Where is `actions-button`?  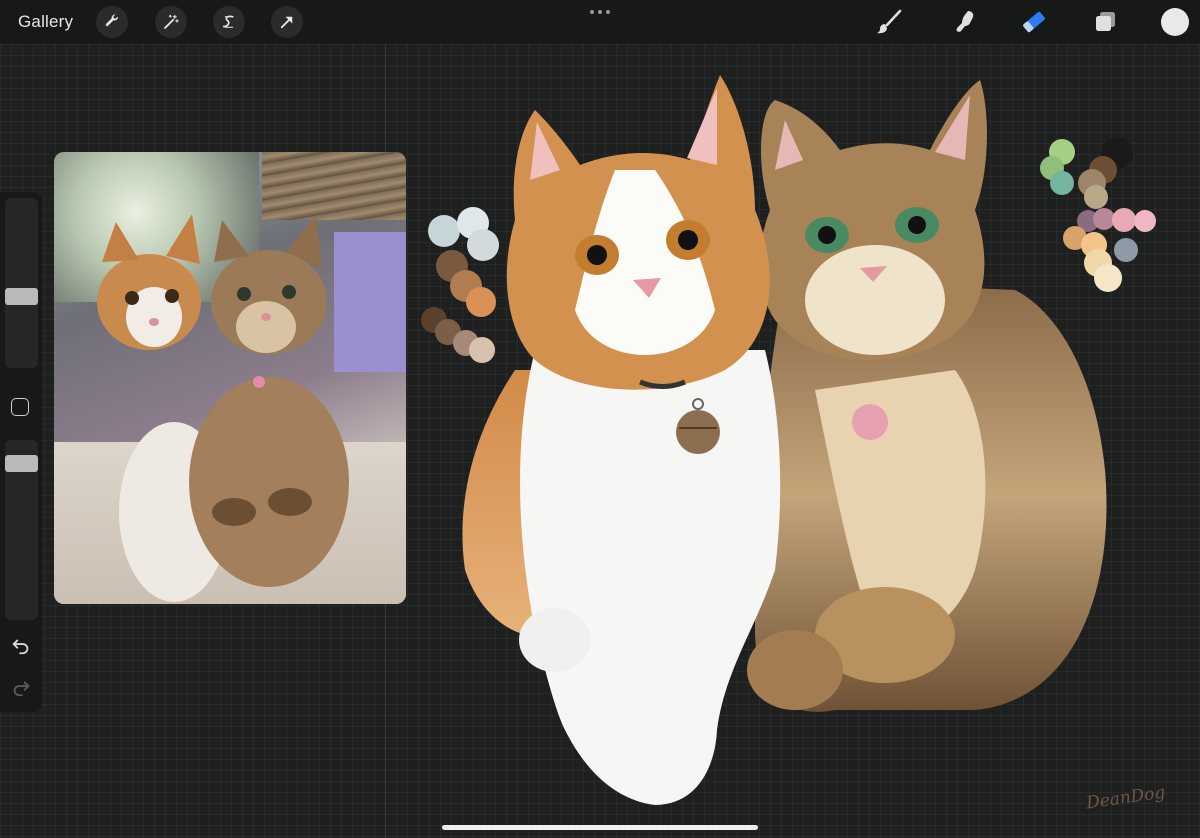 actions-button is located at coordinates (112, 22).